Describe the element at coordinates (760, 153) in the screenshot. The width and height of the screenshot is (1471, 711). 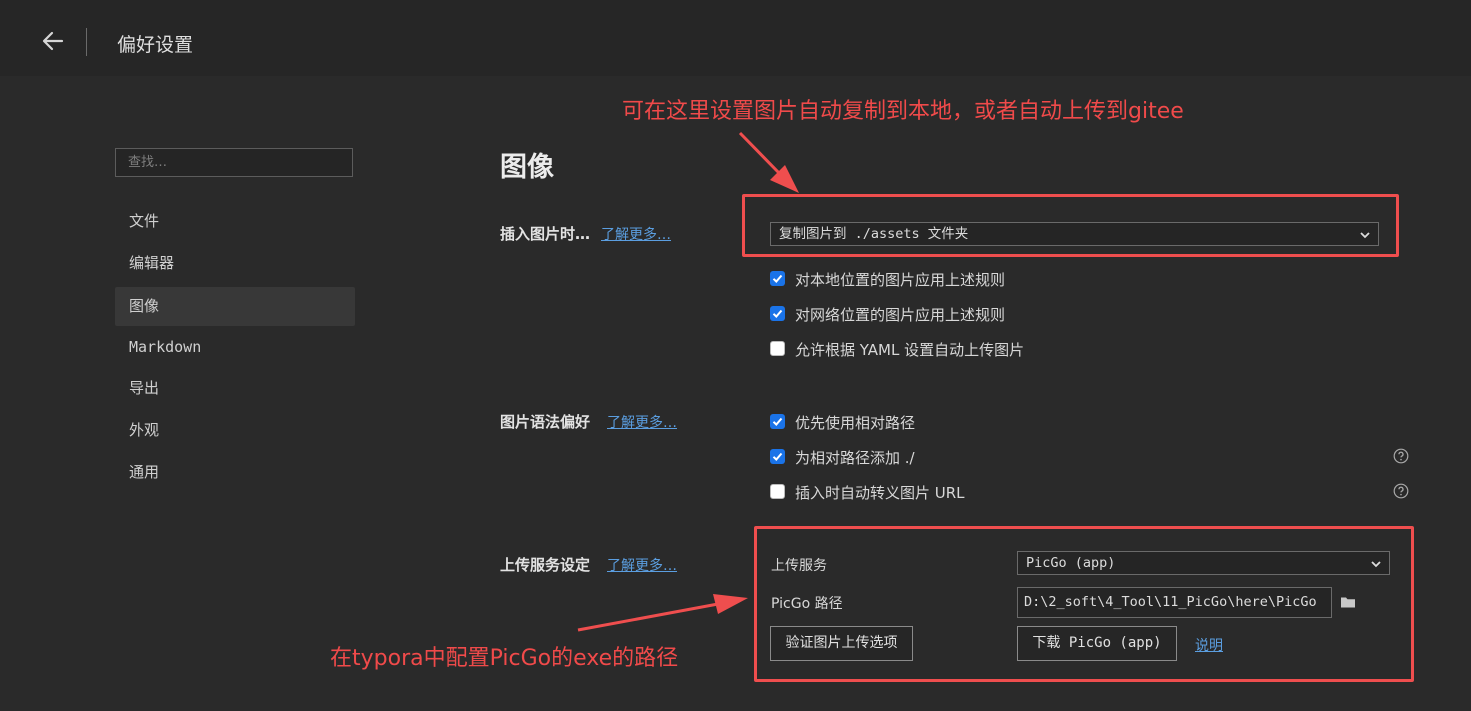
I see `annotation-arrow-top` at that location.